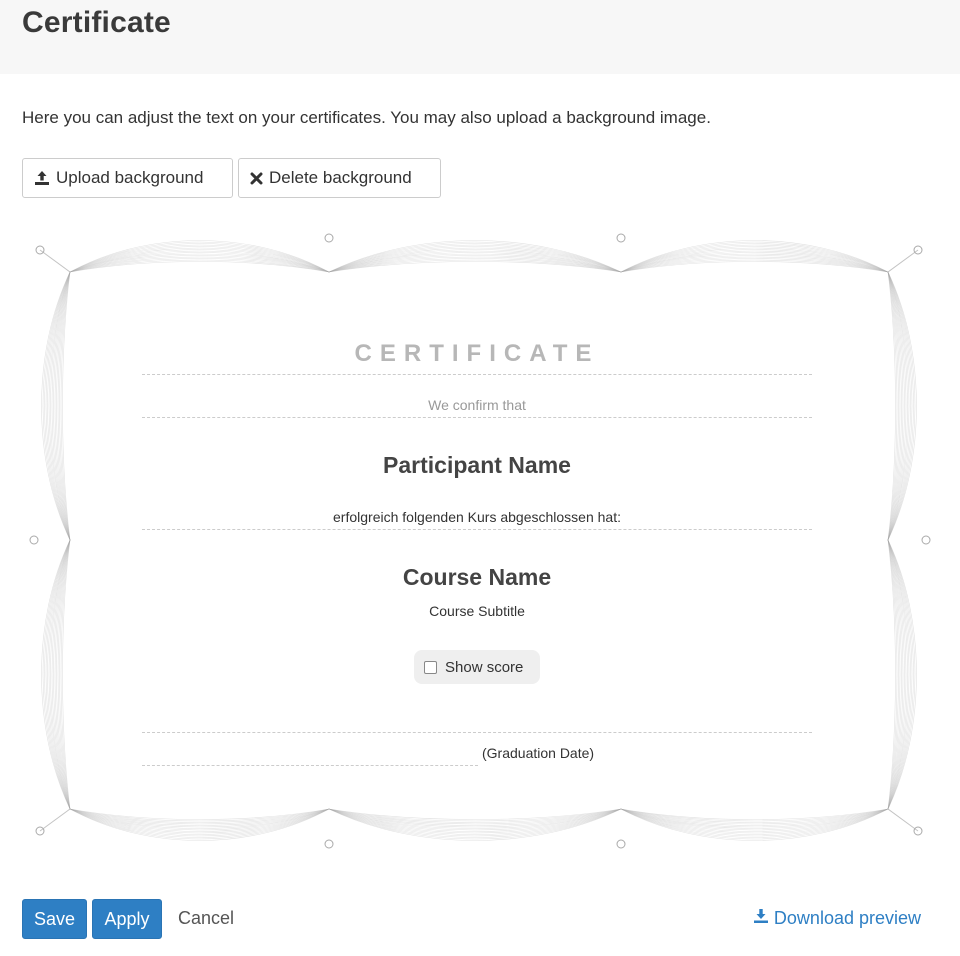 The height and width of the screenshot is (956, 960). I want to click on show-score-label: Show score, so click(484, 667).